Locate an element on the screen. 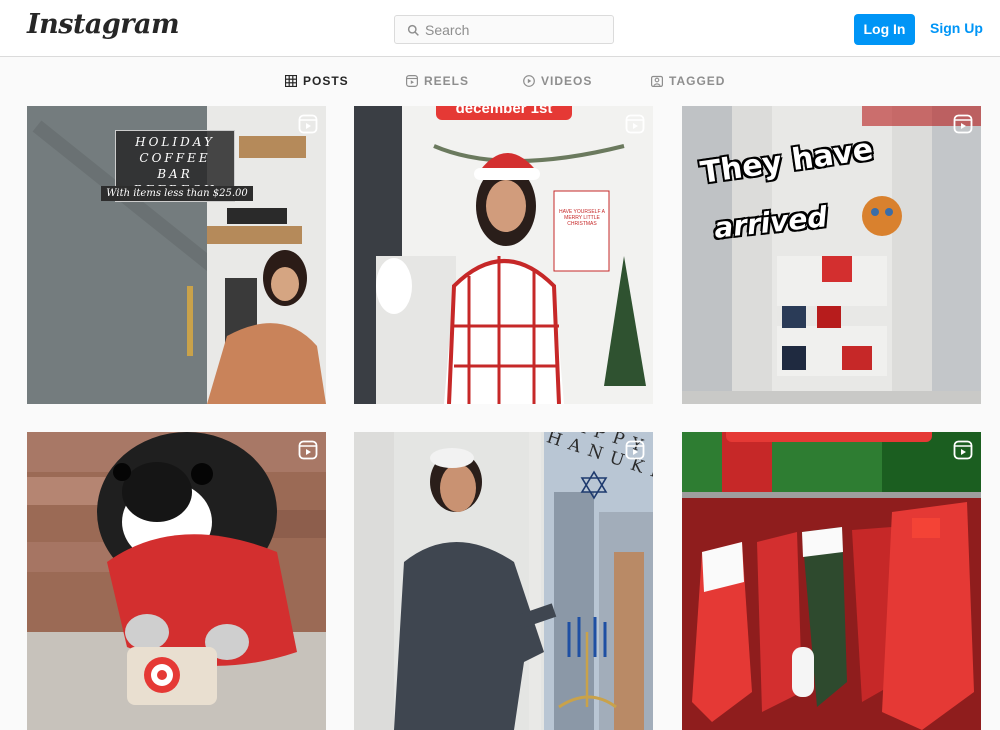 Image resolution: width=1000 pixels, height=730 pixels. search-input: Search is located at coordinates (504, 29).